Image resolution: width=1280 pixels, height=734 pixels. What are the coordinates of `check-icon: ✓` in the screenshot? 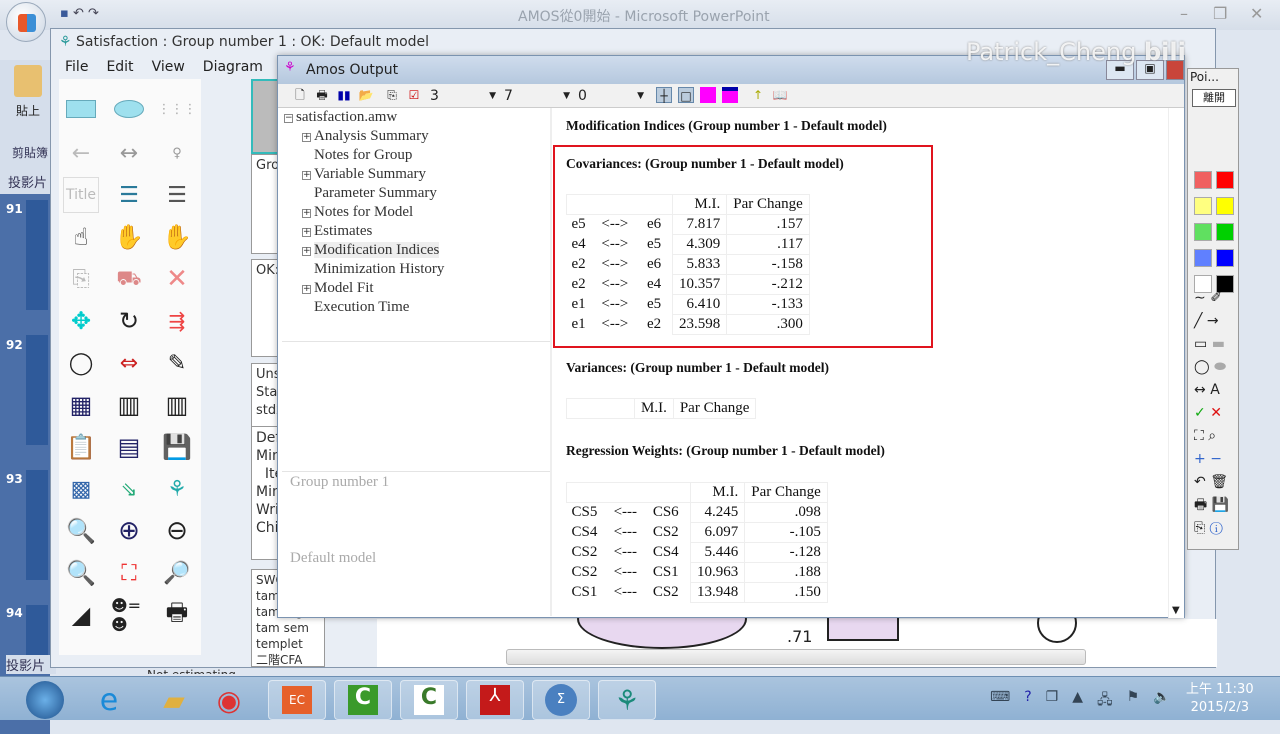 It's located at (1200, 413).